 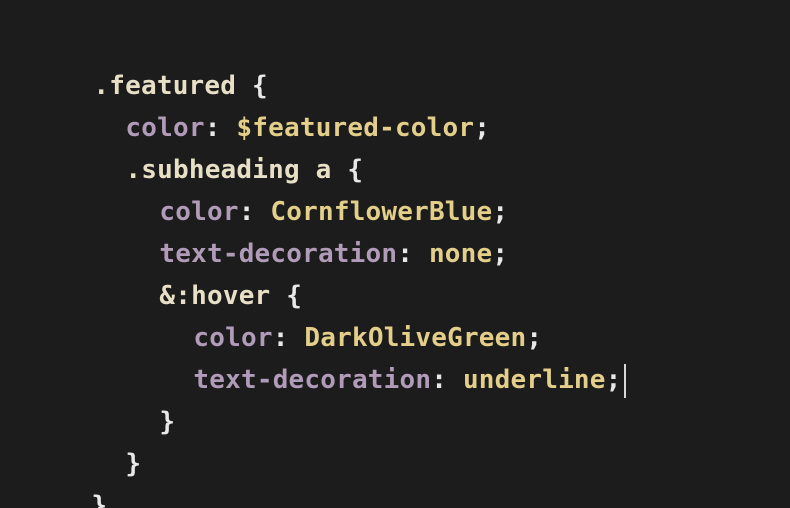 What do you see at coordinates (336, 315) in the screenshot?
I see `code-line-7: color: DarkOliveGreen;` at bounding box center [336, 315].